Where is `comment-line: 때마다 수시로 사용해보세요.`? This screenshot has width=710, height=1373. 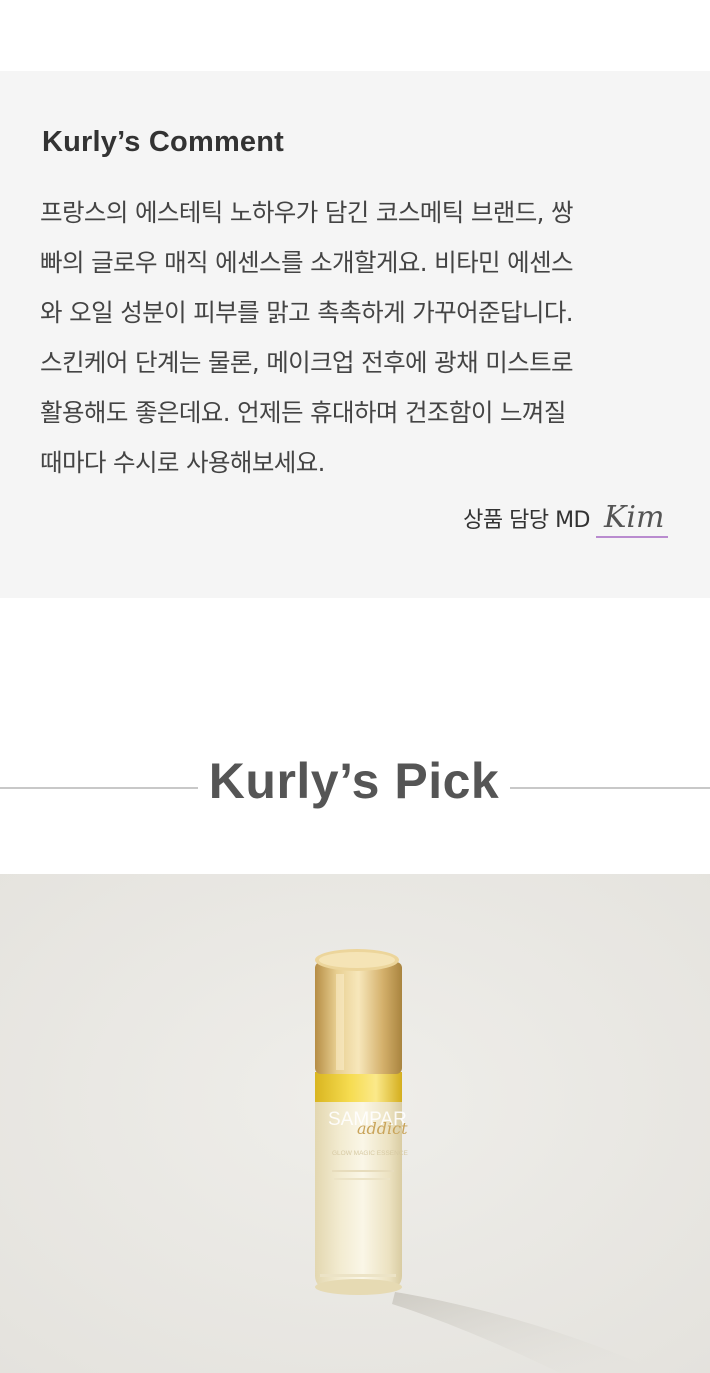
comment-line: 때마다 수시로 사용해보세요. is located at coordinates (182, 462).